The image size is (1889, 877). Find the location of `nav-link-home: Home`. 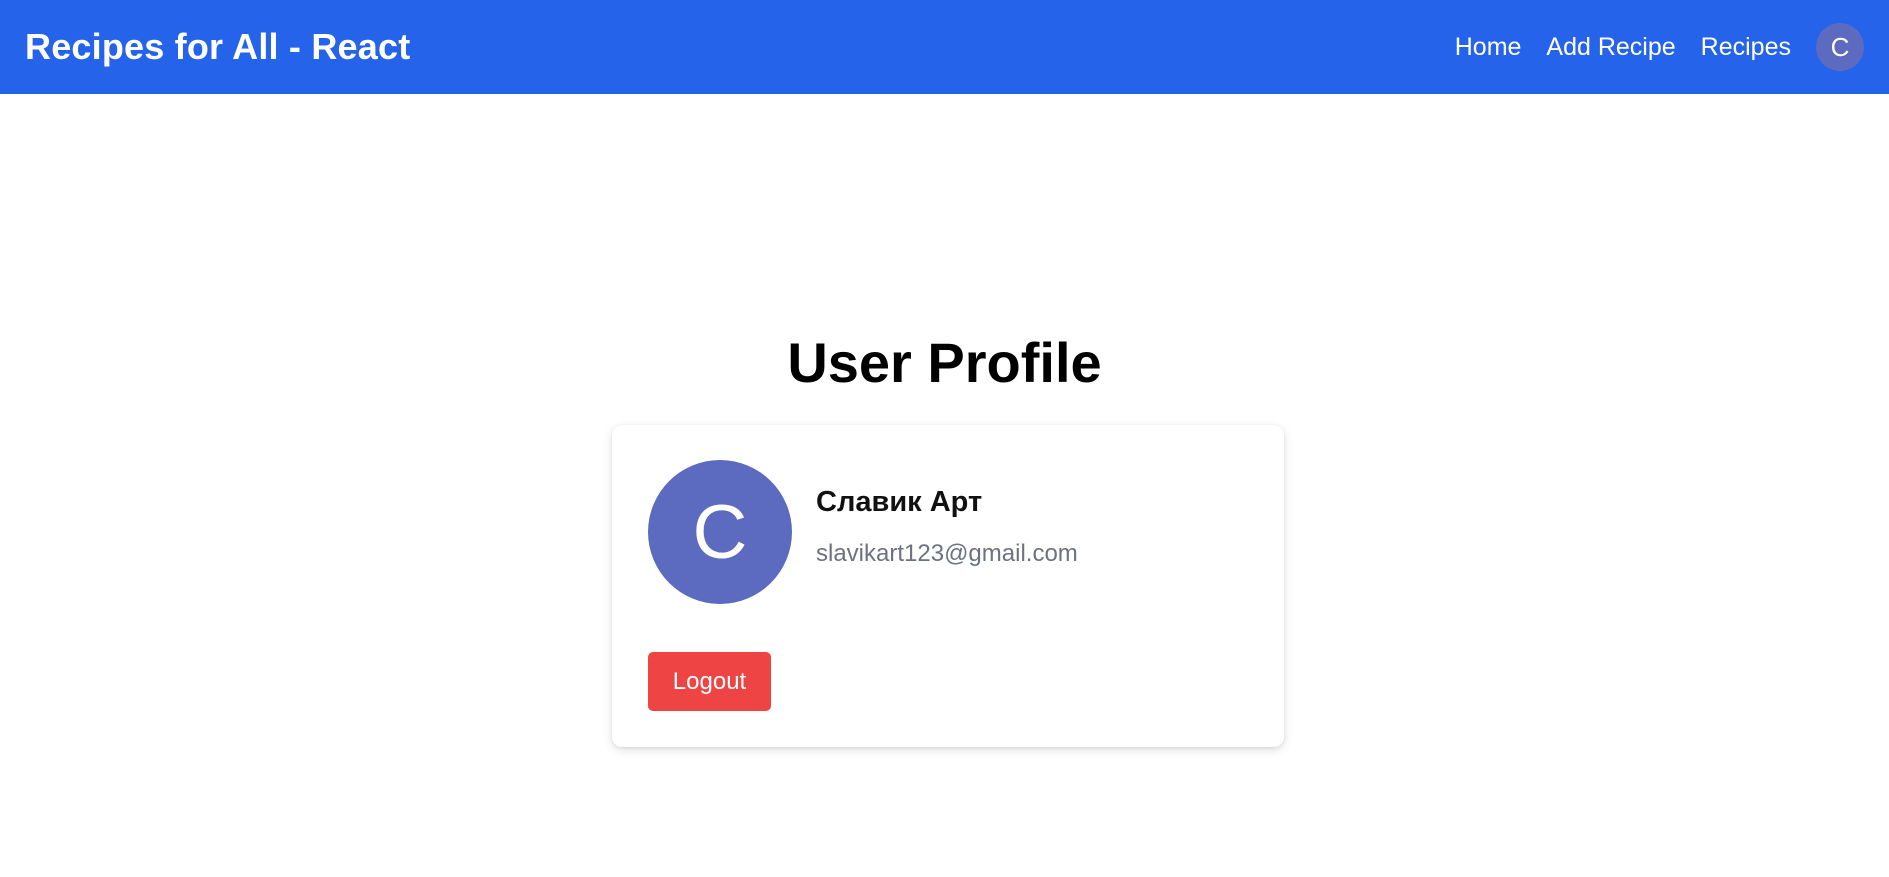

nav-link-home: Home is located at coordinates (1488, 47).